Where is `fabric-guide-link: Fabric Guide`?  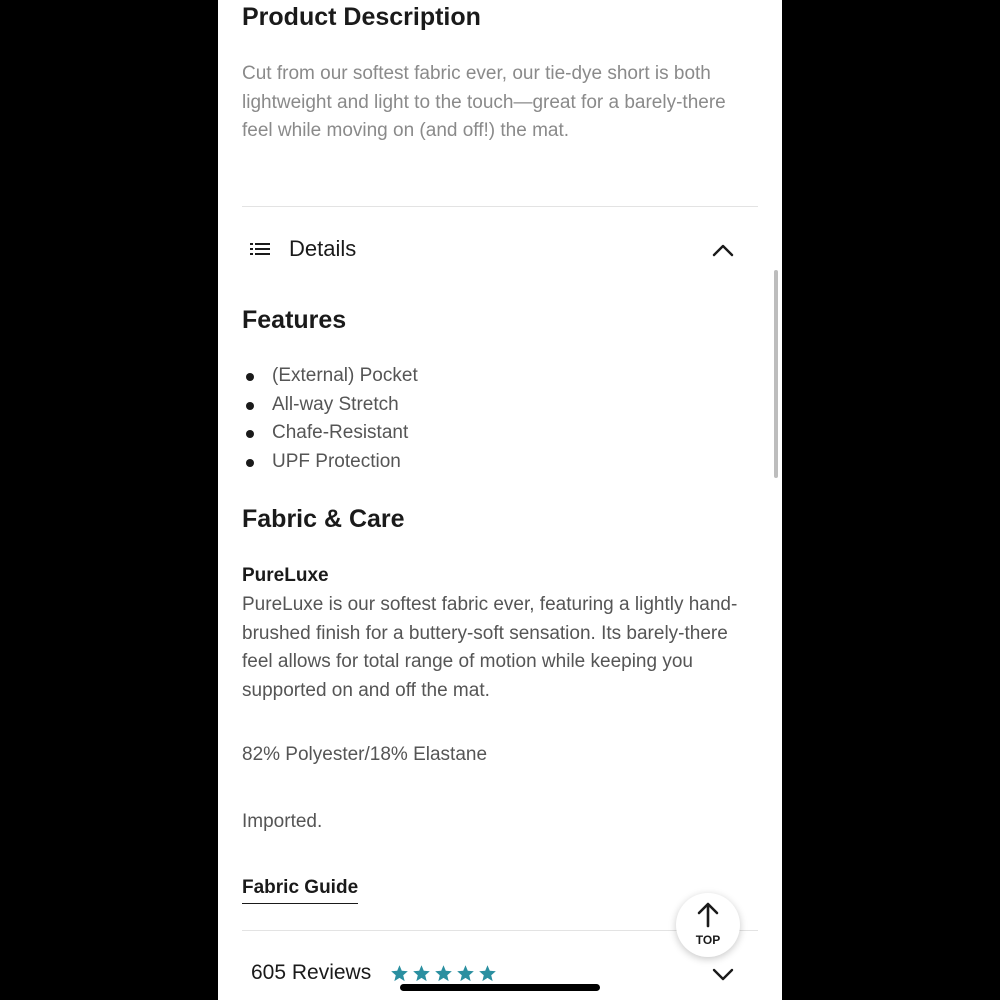 fabric-guide-link: Fabric Guide is located at coordinates (300, 890).